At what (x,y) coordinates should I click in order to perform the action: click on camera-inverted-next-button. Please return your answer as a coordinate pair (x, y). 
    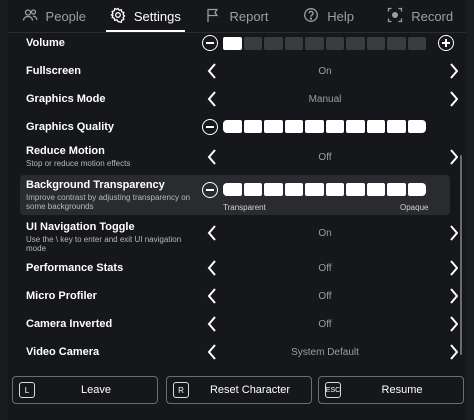
    Looking at the image, I should click on (453, 324).